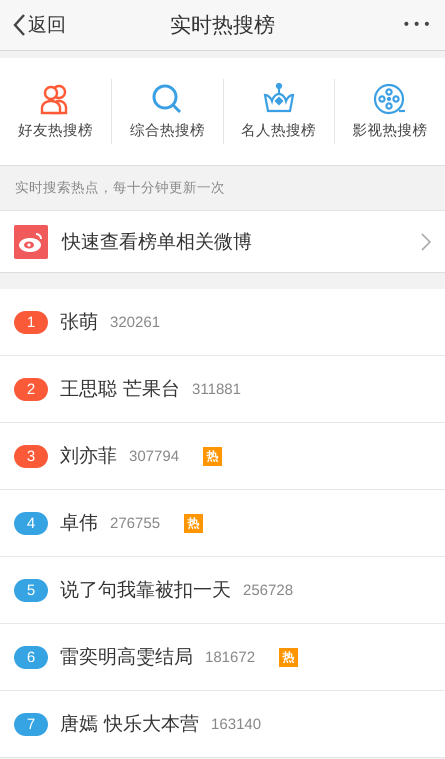  I want to click on search-count: 307794, so click(154, 456).